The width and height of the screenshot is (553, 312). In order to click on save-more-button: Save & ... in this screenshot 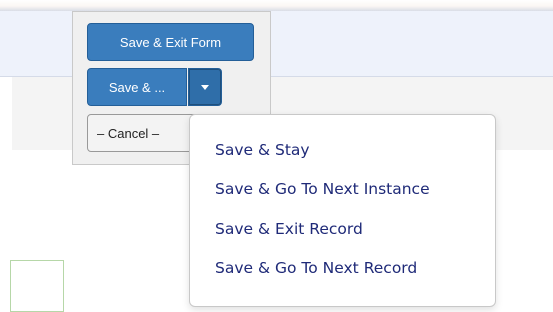, I will do `click(137, 87)`.